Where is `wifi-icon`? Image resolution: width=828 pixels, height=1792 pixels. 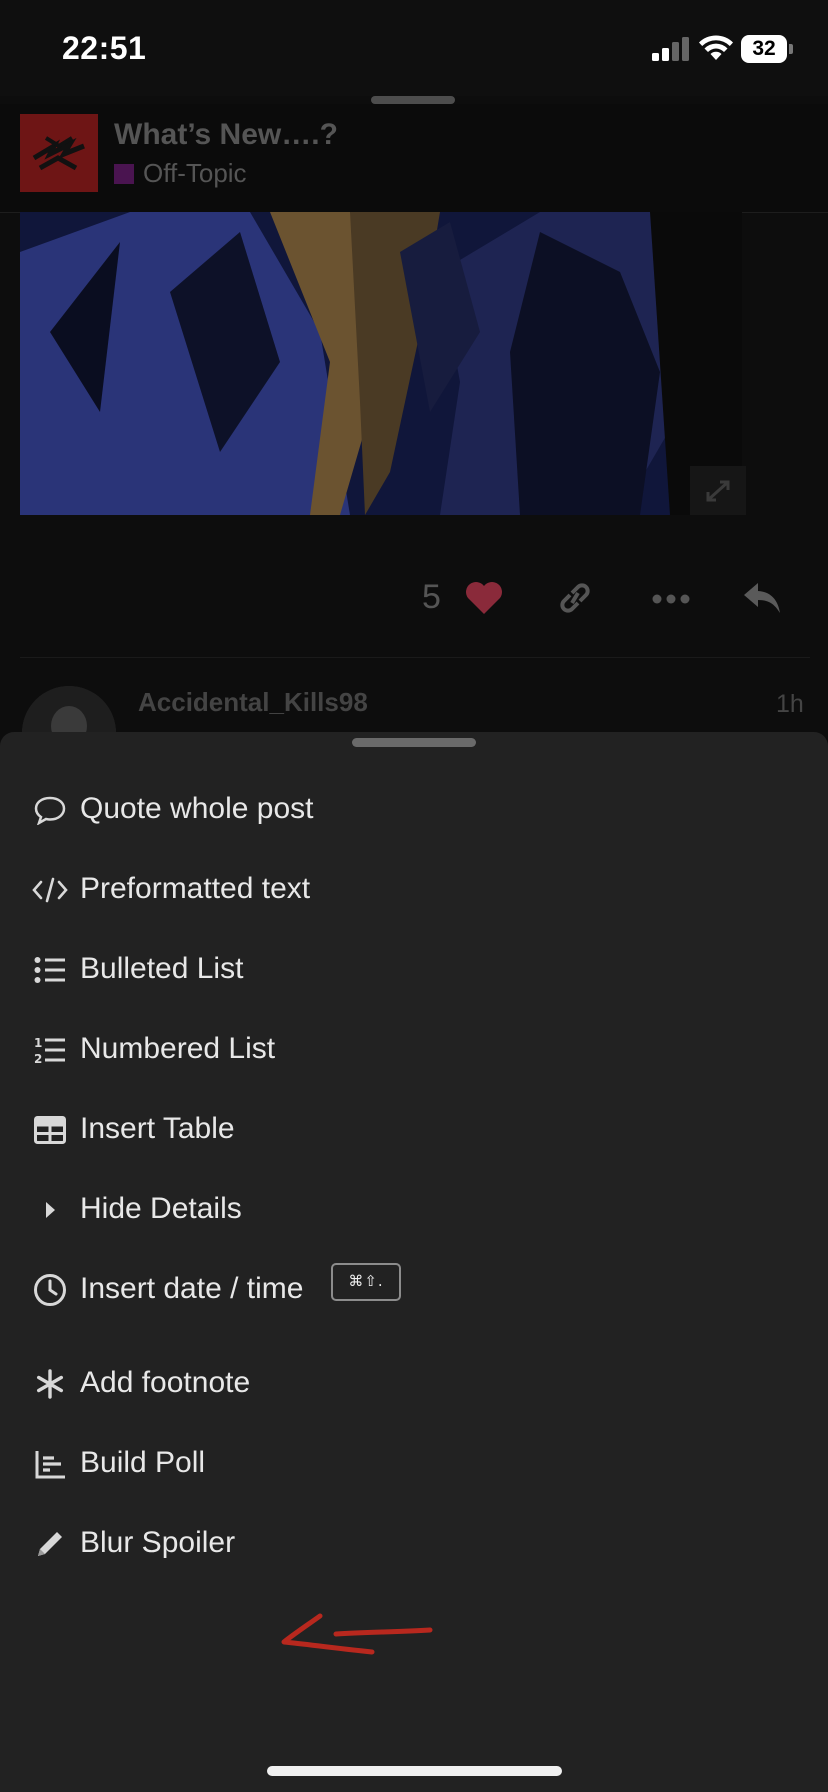 wifi-icon is located at coordinates (716, 47).